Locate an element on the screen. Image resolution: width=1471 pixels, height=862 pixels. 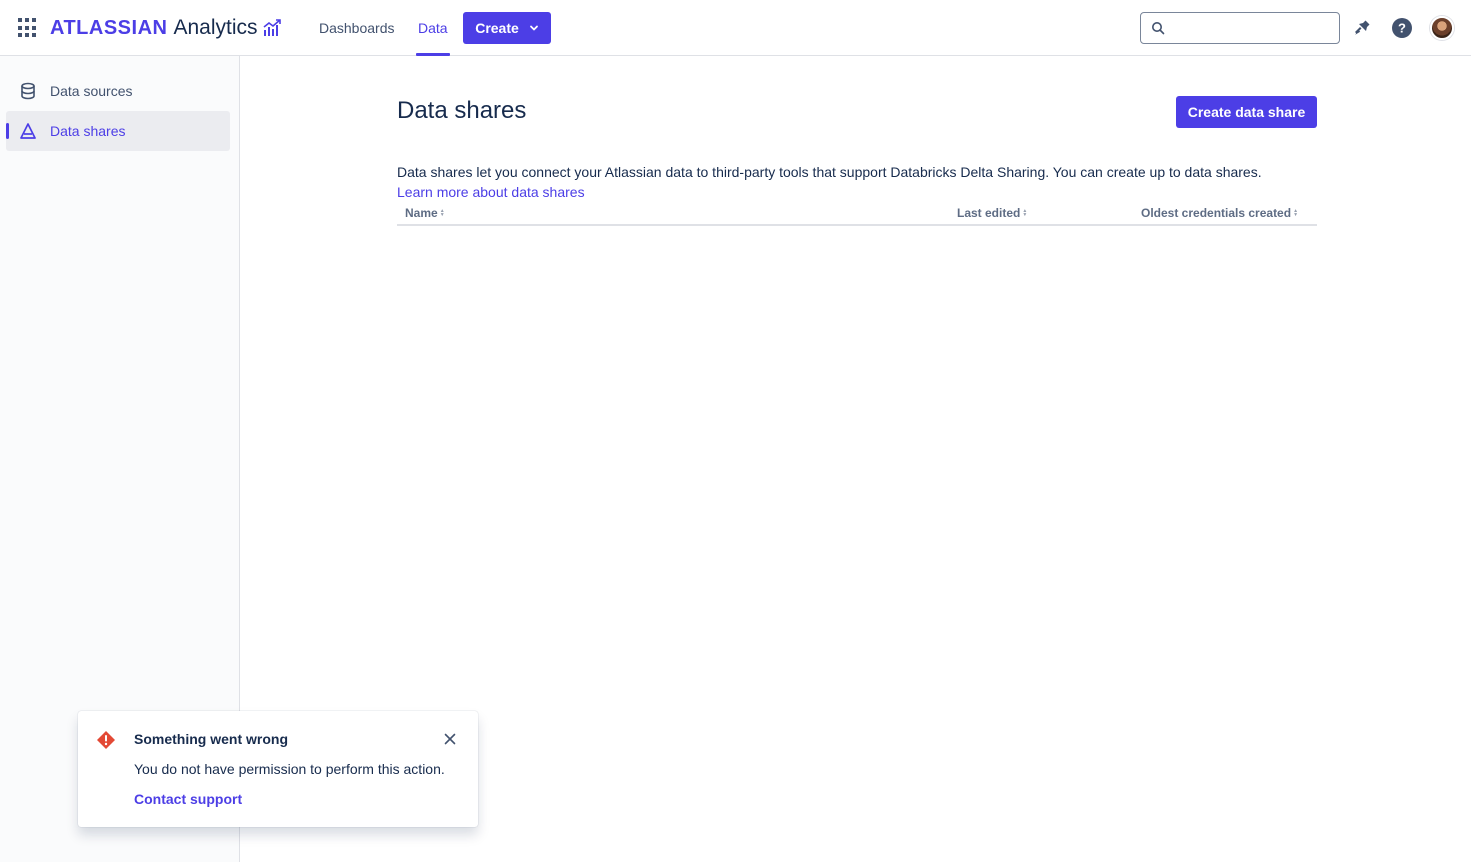
help-icon: ? is located at coordinates (1402, 28).